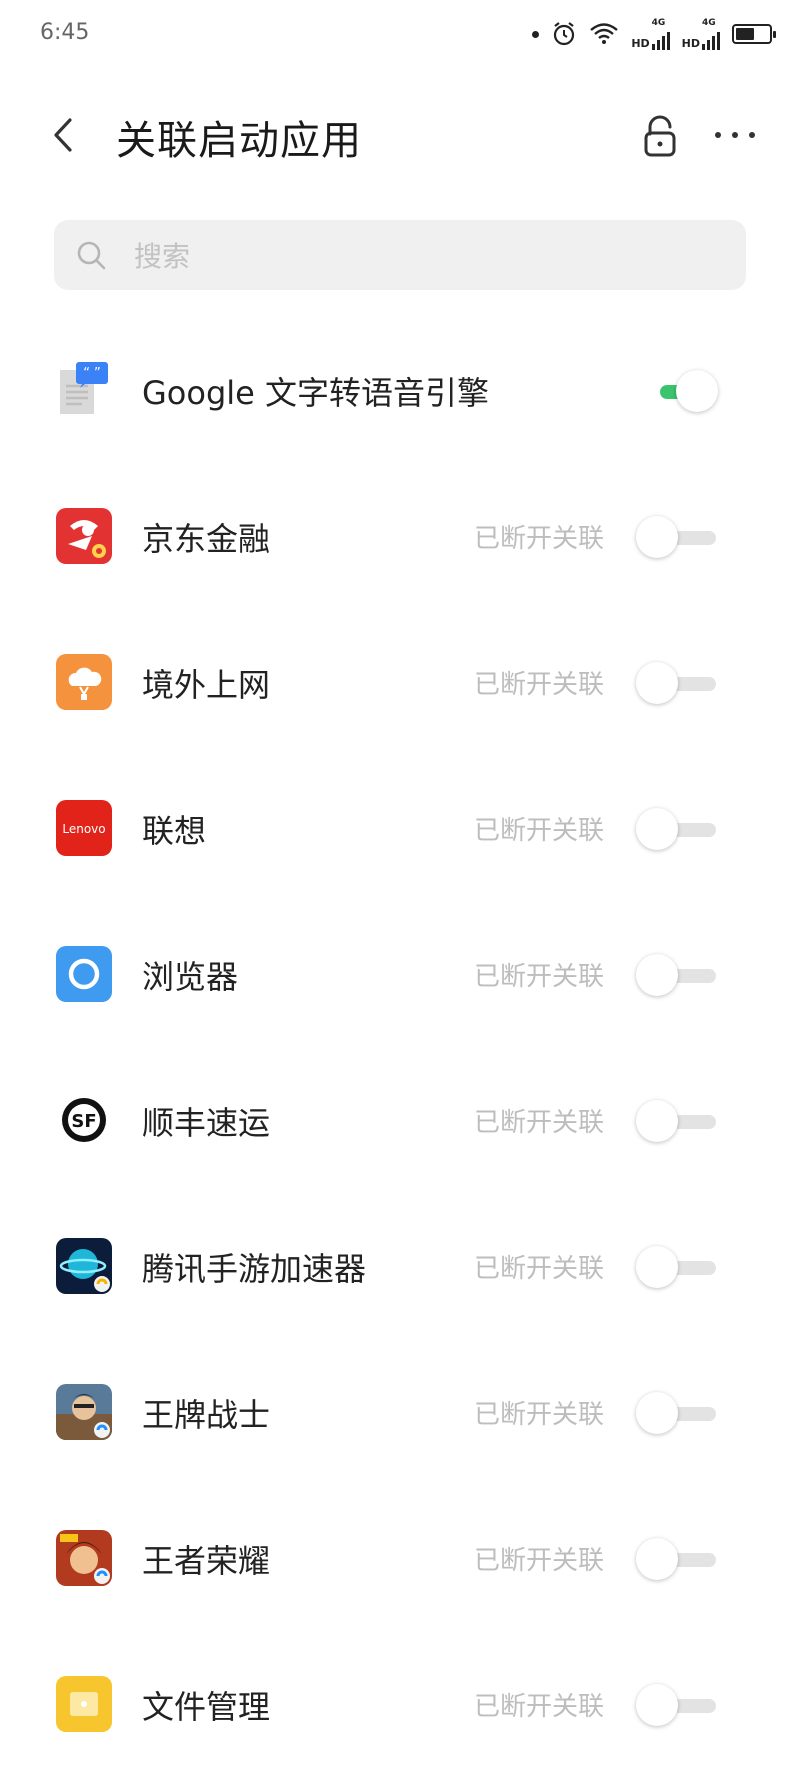  What do you see at coordinates (754, 34) in the screenshot?
I see `battery-icon` at bounding box center [754, 34].